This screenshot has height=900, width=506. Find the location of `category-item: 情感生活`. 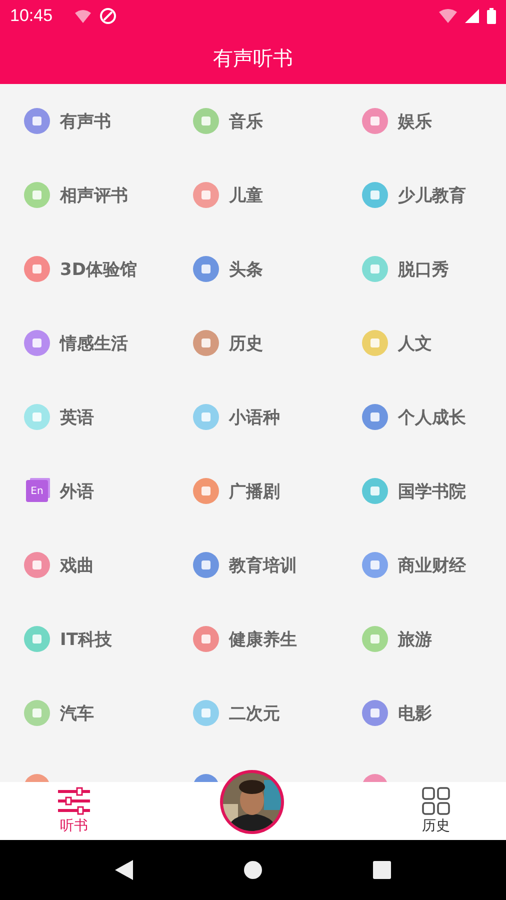

category-item: 情感生活 is located at coordinates (84, 343).